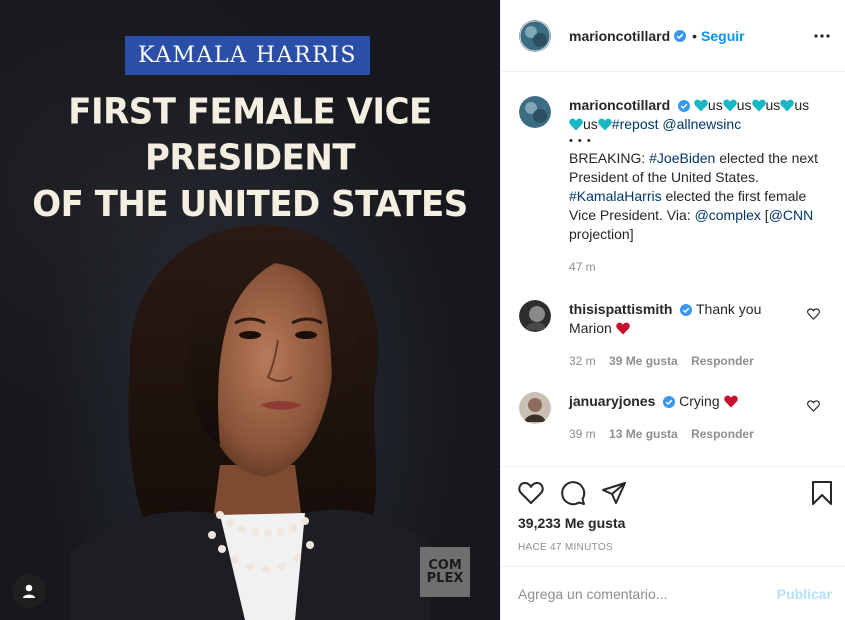 The height and width of the screenshot is (620, 845). What do you see at coordinates (582, 434) in the screenshot?
I see `comment-time: 39 m` at bounding box center [582, 434].